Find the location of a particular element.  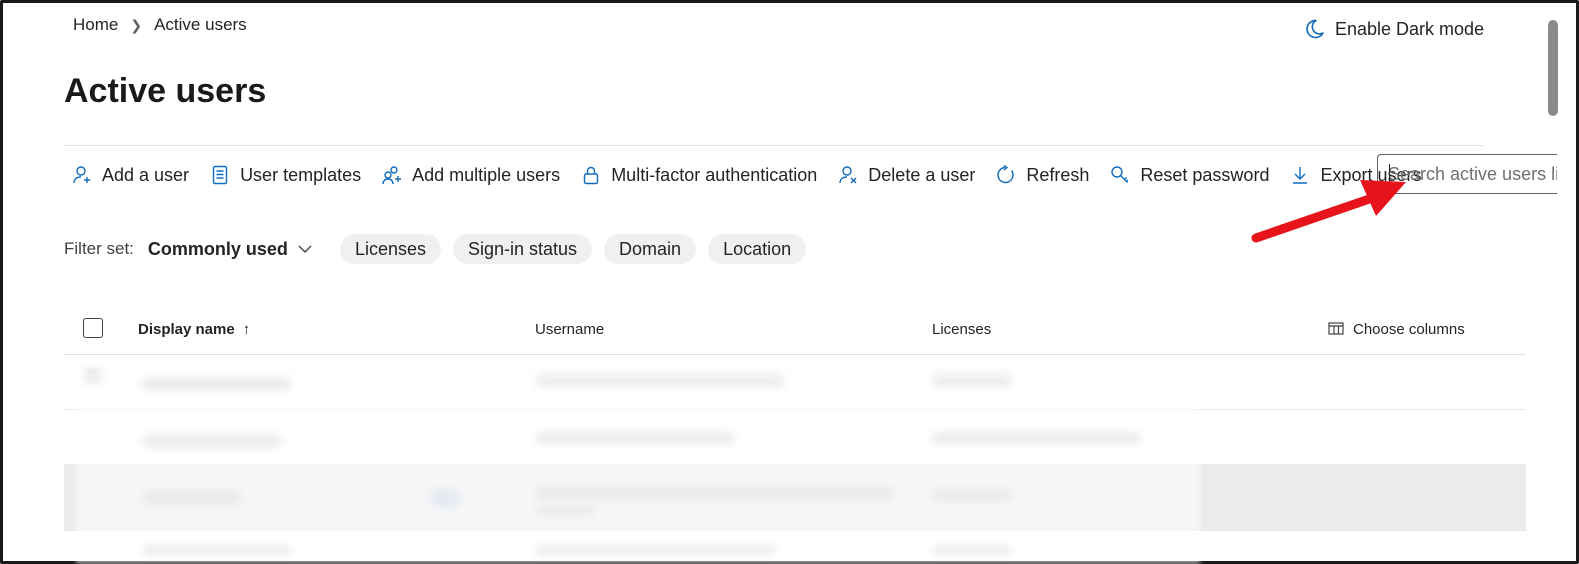

page-title: Active users is located at coordinates (165, 91).